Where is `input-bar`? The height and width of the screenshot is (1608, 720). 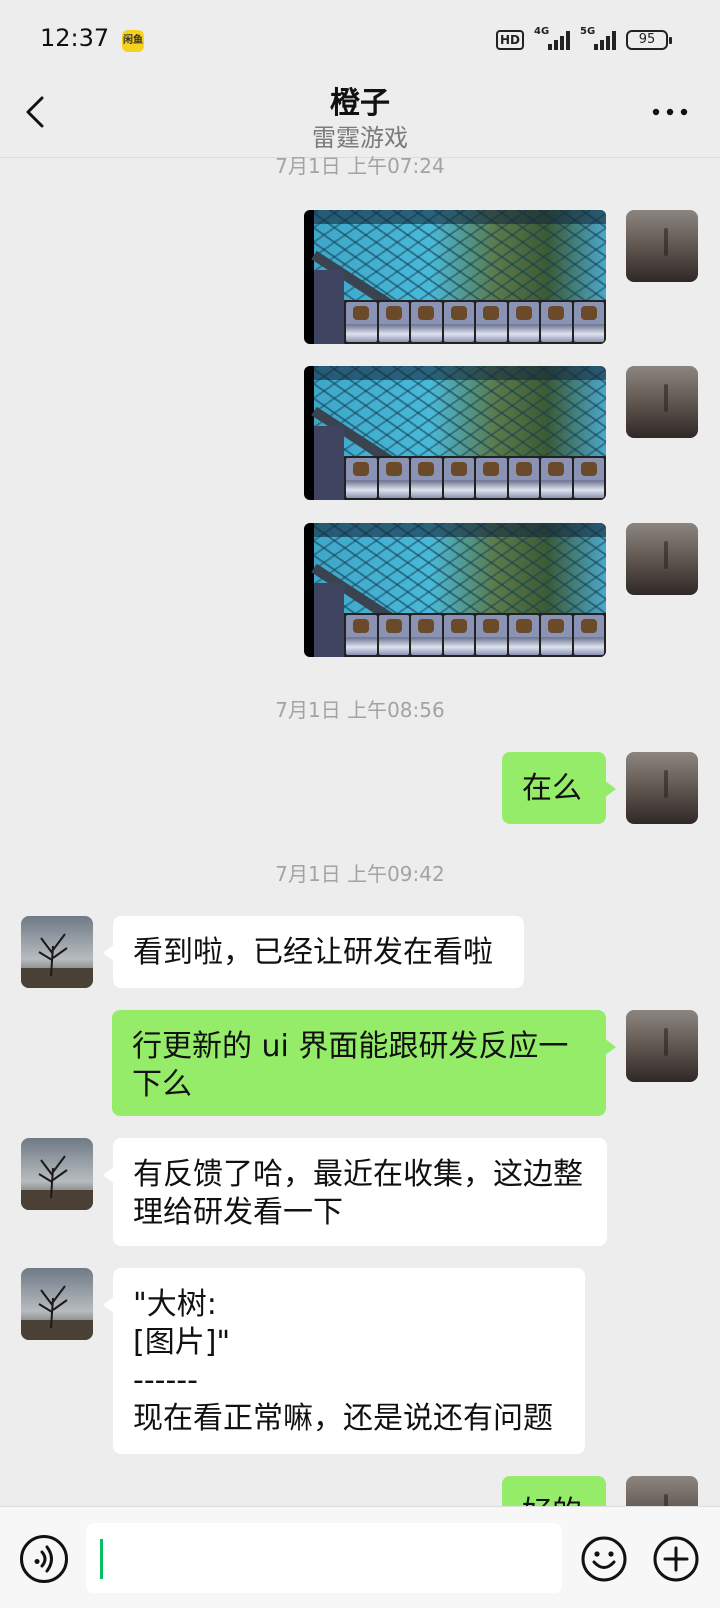
input-bar is located at coordinates (360, 1557).